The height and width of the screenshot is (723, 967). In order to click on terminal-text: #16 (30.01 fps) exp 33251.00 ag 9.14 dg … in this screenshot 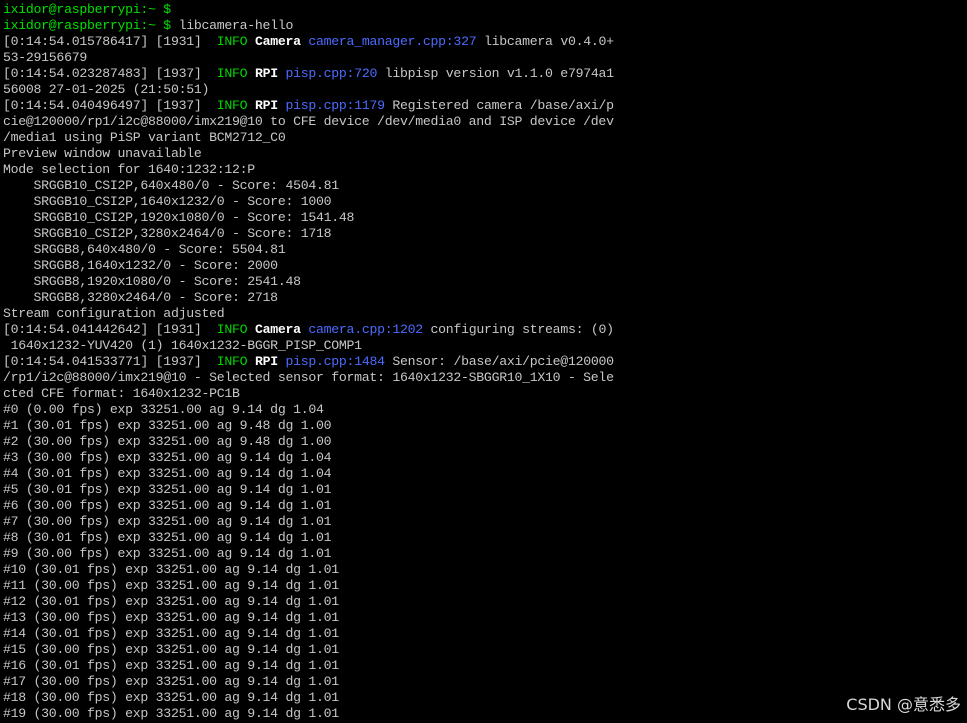, I will do `click(171, 665)`.